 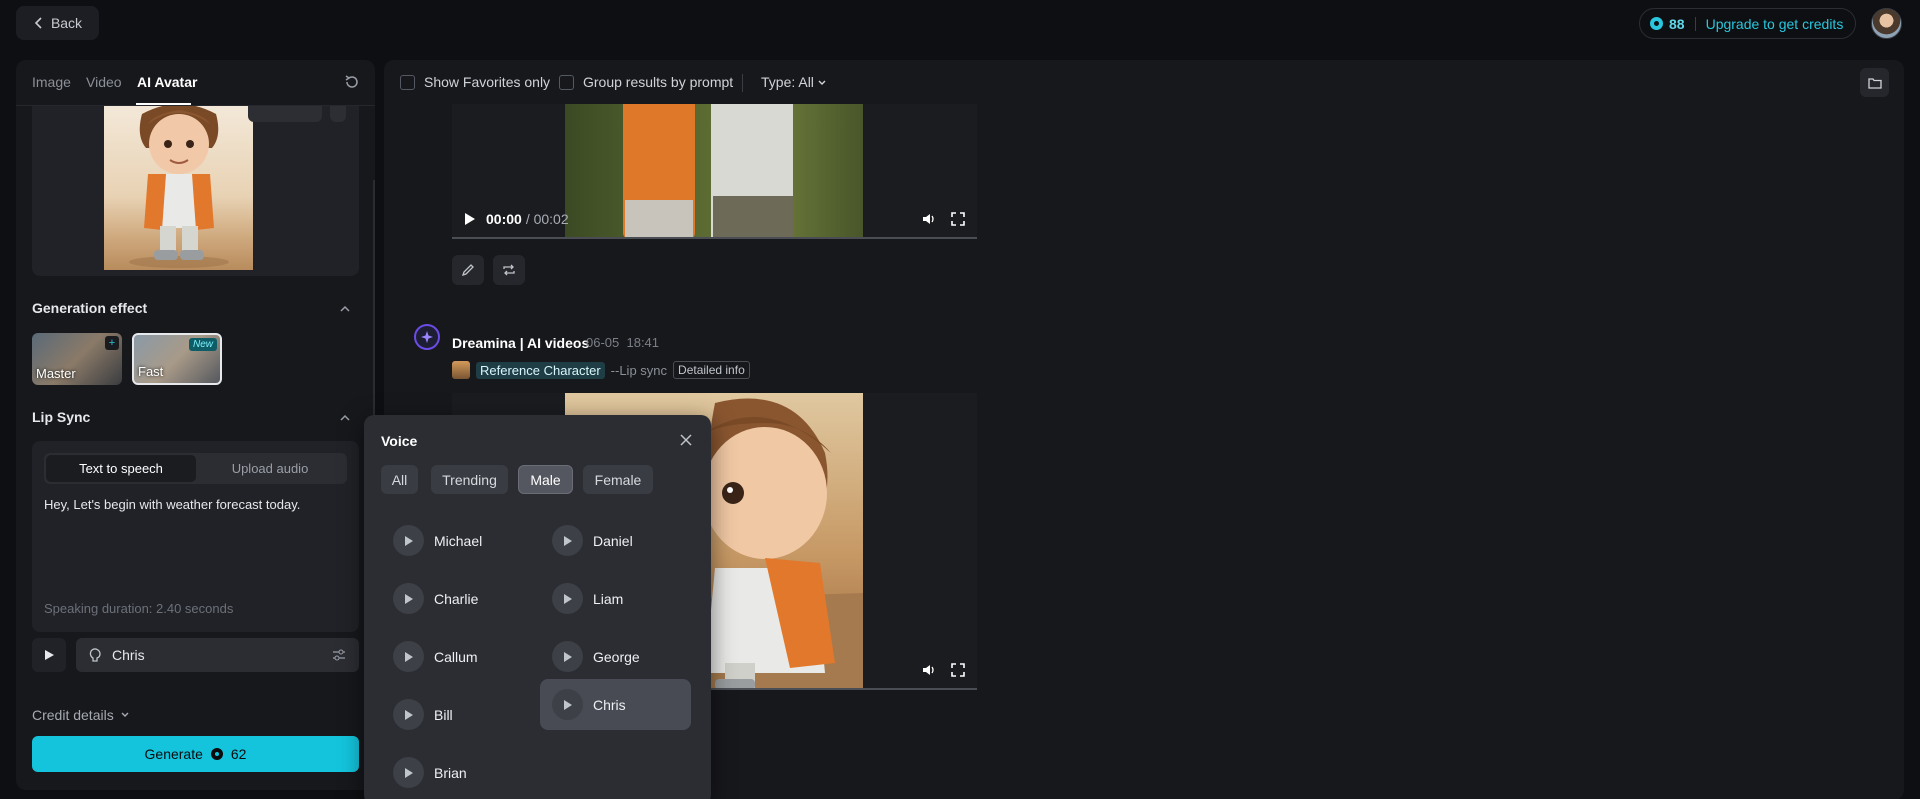 I want to click on user-avatar, so click(x=1886, y=23).